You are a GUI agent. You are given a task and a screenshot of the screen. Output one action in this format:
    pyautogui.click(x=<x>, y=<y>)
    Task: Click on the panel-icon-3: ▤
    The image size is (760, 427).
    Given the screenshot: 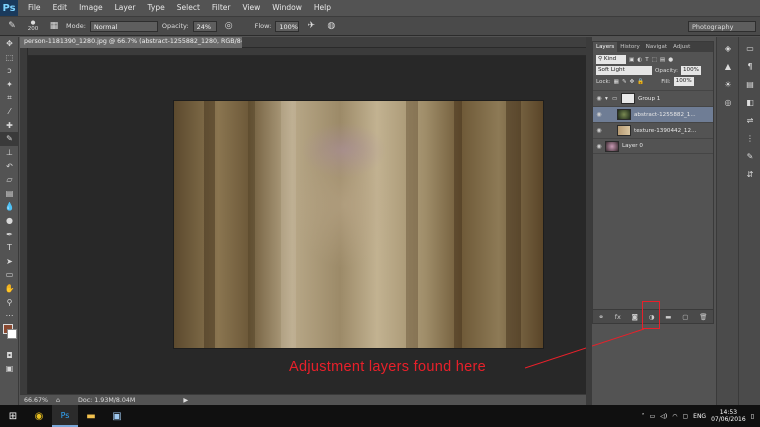 What is the action you would take?
    pyautogui.click(x=750, y=84)
    